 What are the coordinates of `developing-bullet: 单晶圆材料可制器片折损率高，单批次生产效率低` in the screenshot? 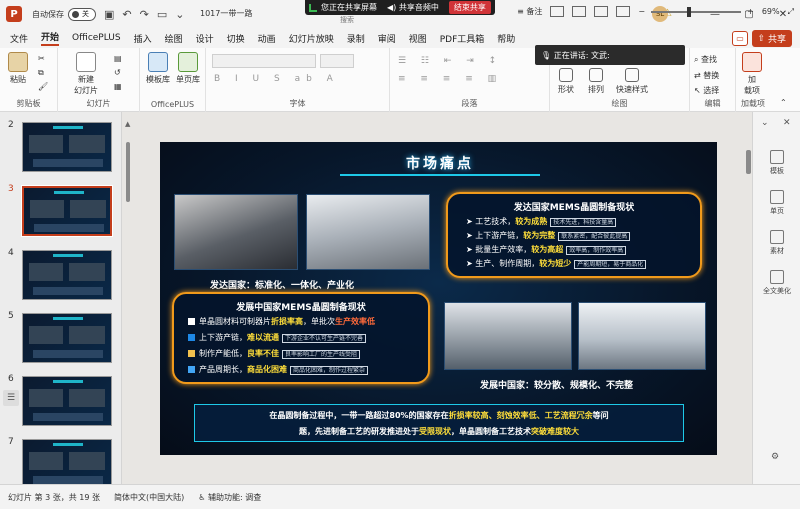 It's located at (281, 321).